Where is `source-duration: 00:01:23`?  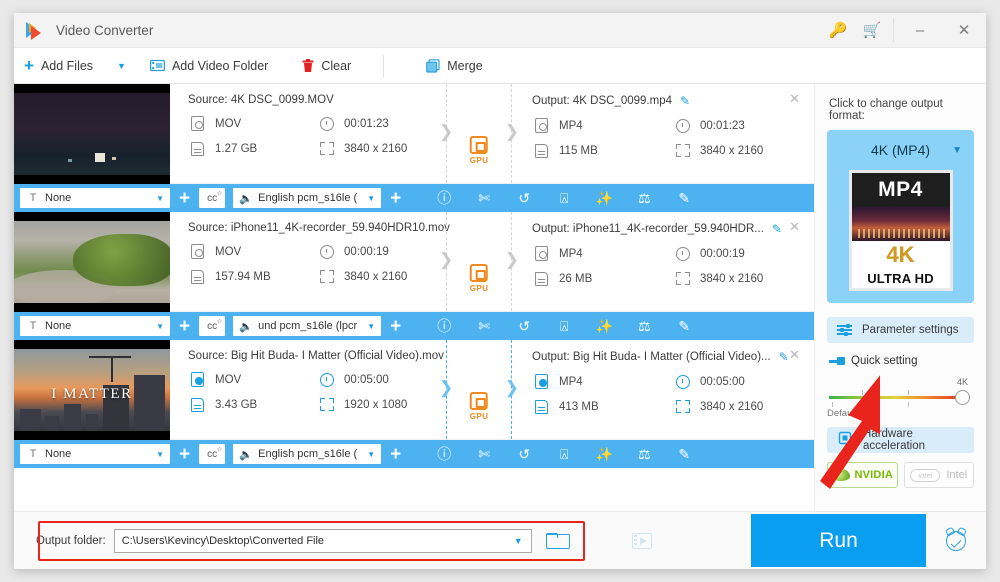 source-duration: 00:01:23 is located at coordinates (381, 123).